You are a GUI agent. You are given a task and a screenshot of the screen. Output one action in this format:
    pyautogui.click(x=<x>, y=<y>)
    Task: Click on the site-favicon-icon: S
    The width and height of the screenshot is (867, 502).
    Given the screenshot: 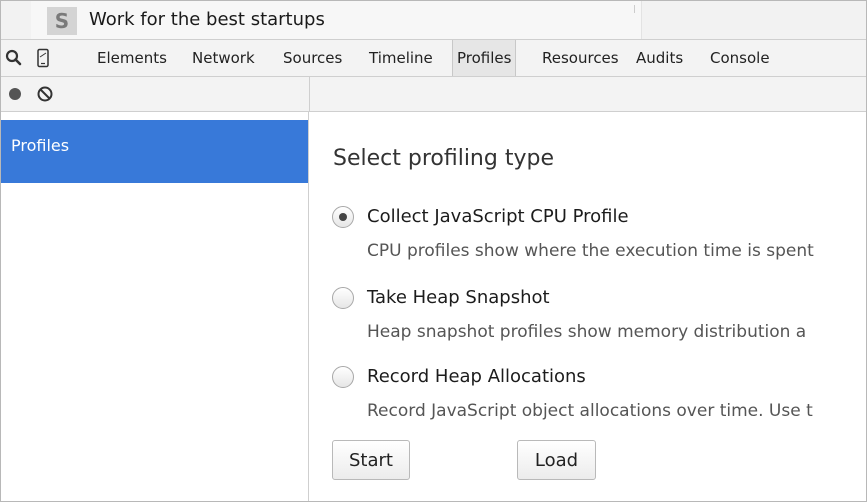 What is the action you would take?
    pyautogui.click(x=62, y=21)
    